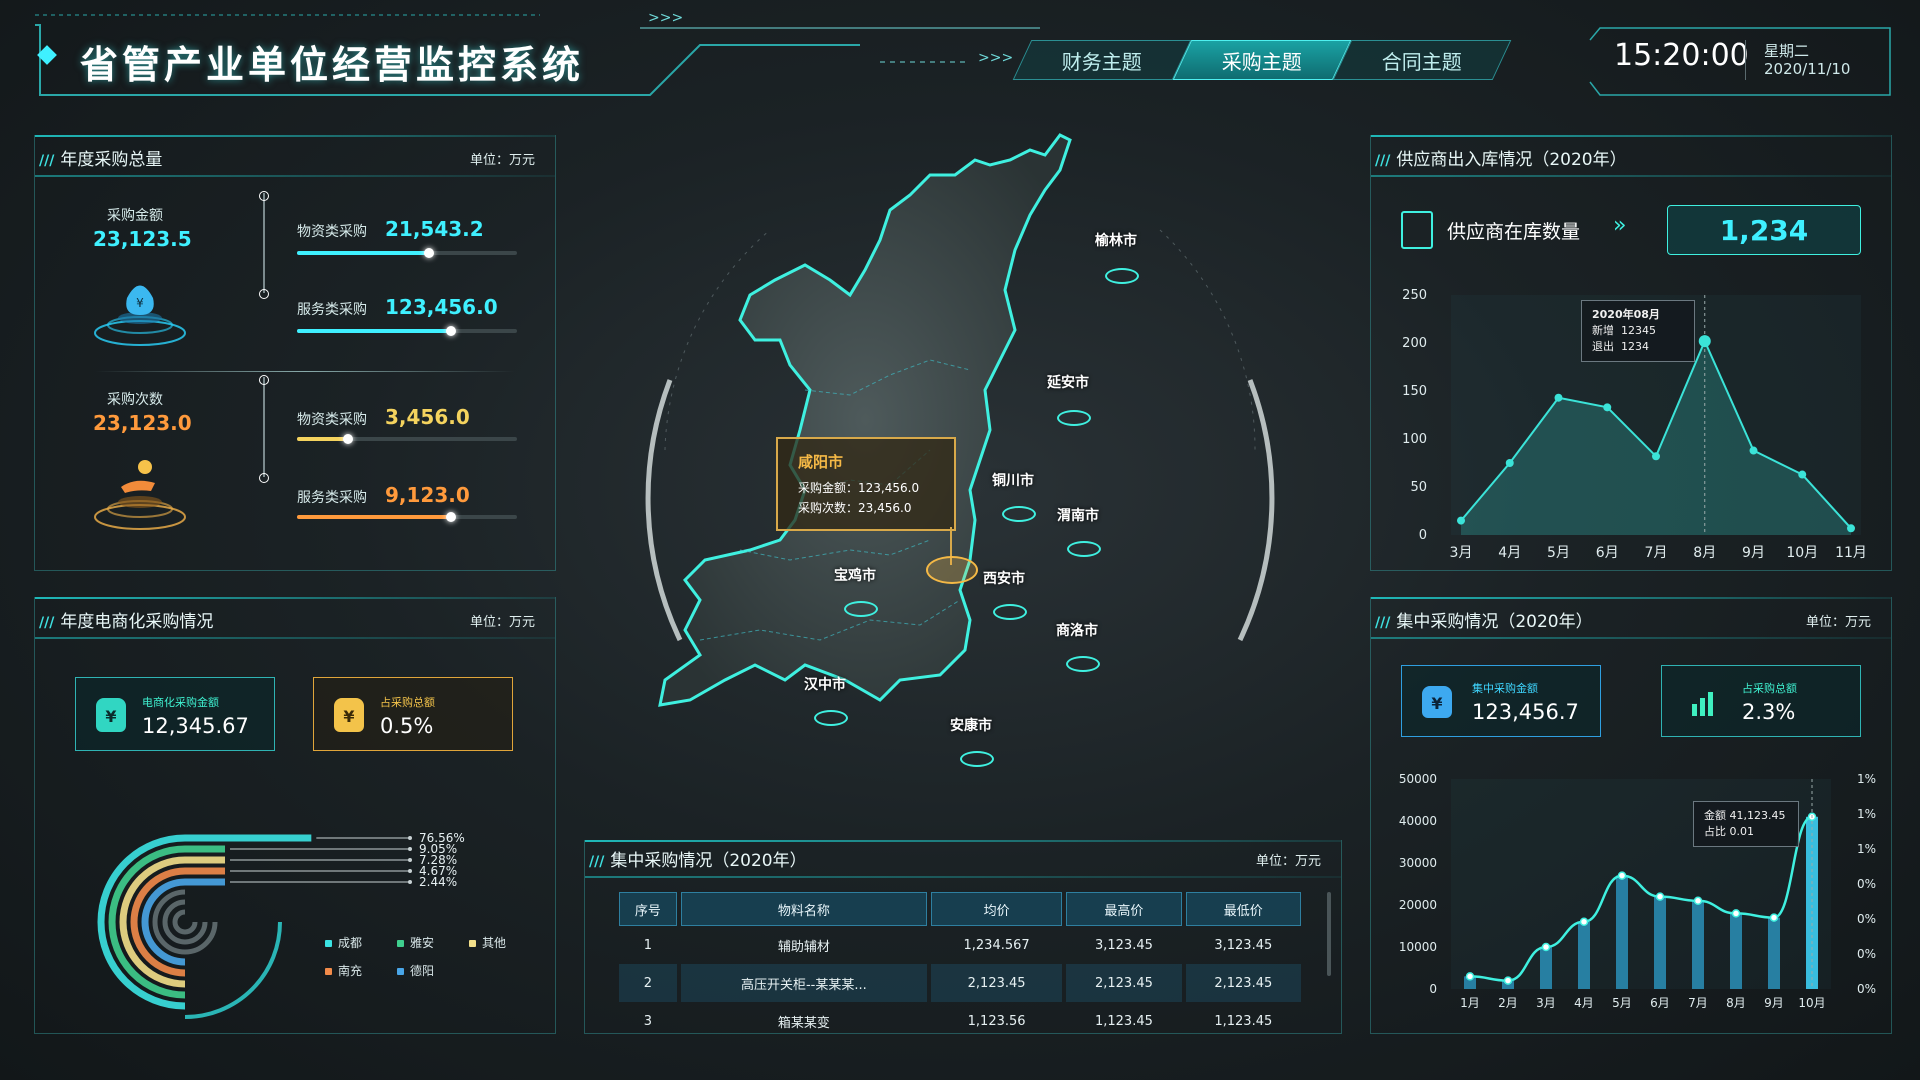 The image size is (1920, 1080). I want to click on x-tick-label: 11月, so click(1851, 553).